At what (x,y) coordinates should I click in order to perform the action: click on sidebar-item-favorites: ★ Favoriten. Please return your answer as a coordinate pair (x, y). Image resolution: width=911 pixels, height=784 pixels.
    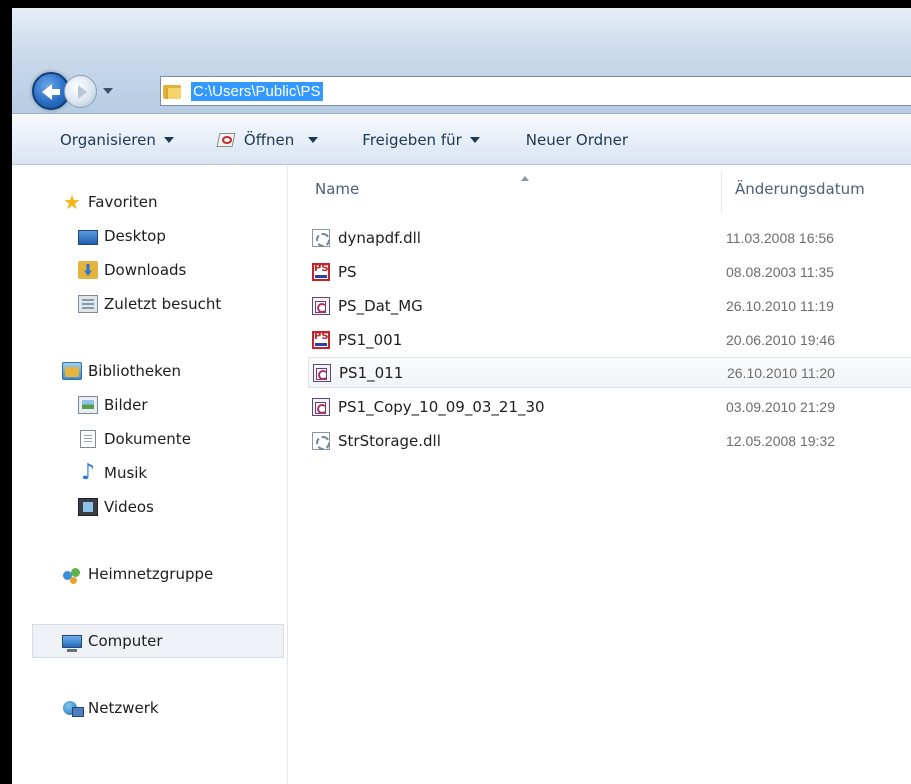
    Looking at the image, I should click on (109, 202).